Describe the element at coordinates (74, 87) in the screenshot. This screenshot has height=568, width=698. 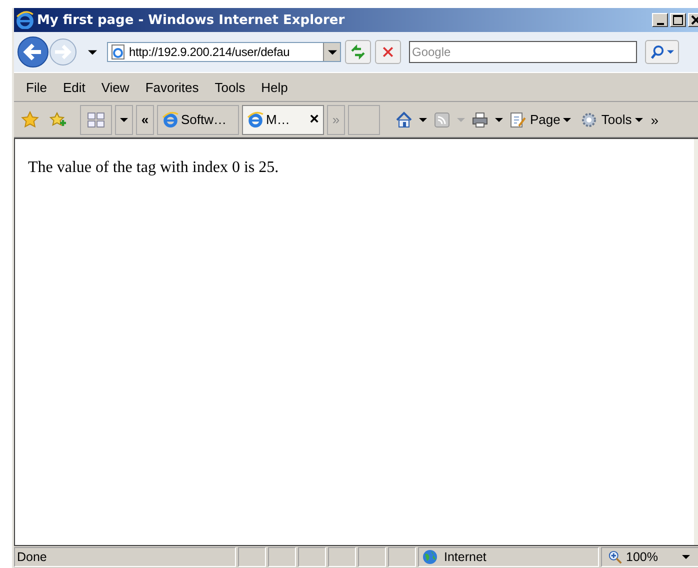
I see `menu-item: Edit` at that location.